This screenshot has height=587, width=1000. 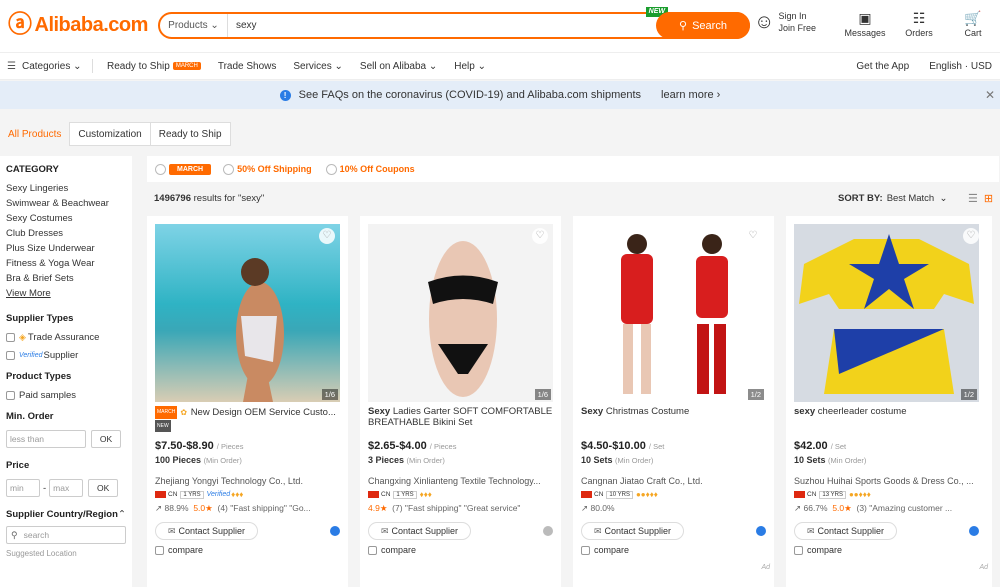 What do you see at coordinates (66, 535) in the screenshot?
I see `country-search-input: ⚲ search` at bounding box center [66, 535].